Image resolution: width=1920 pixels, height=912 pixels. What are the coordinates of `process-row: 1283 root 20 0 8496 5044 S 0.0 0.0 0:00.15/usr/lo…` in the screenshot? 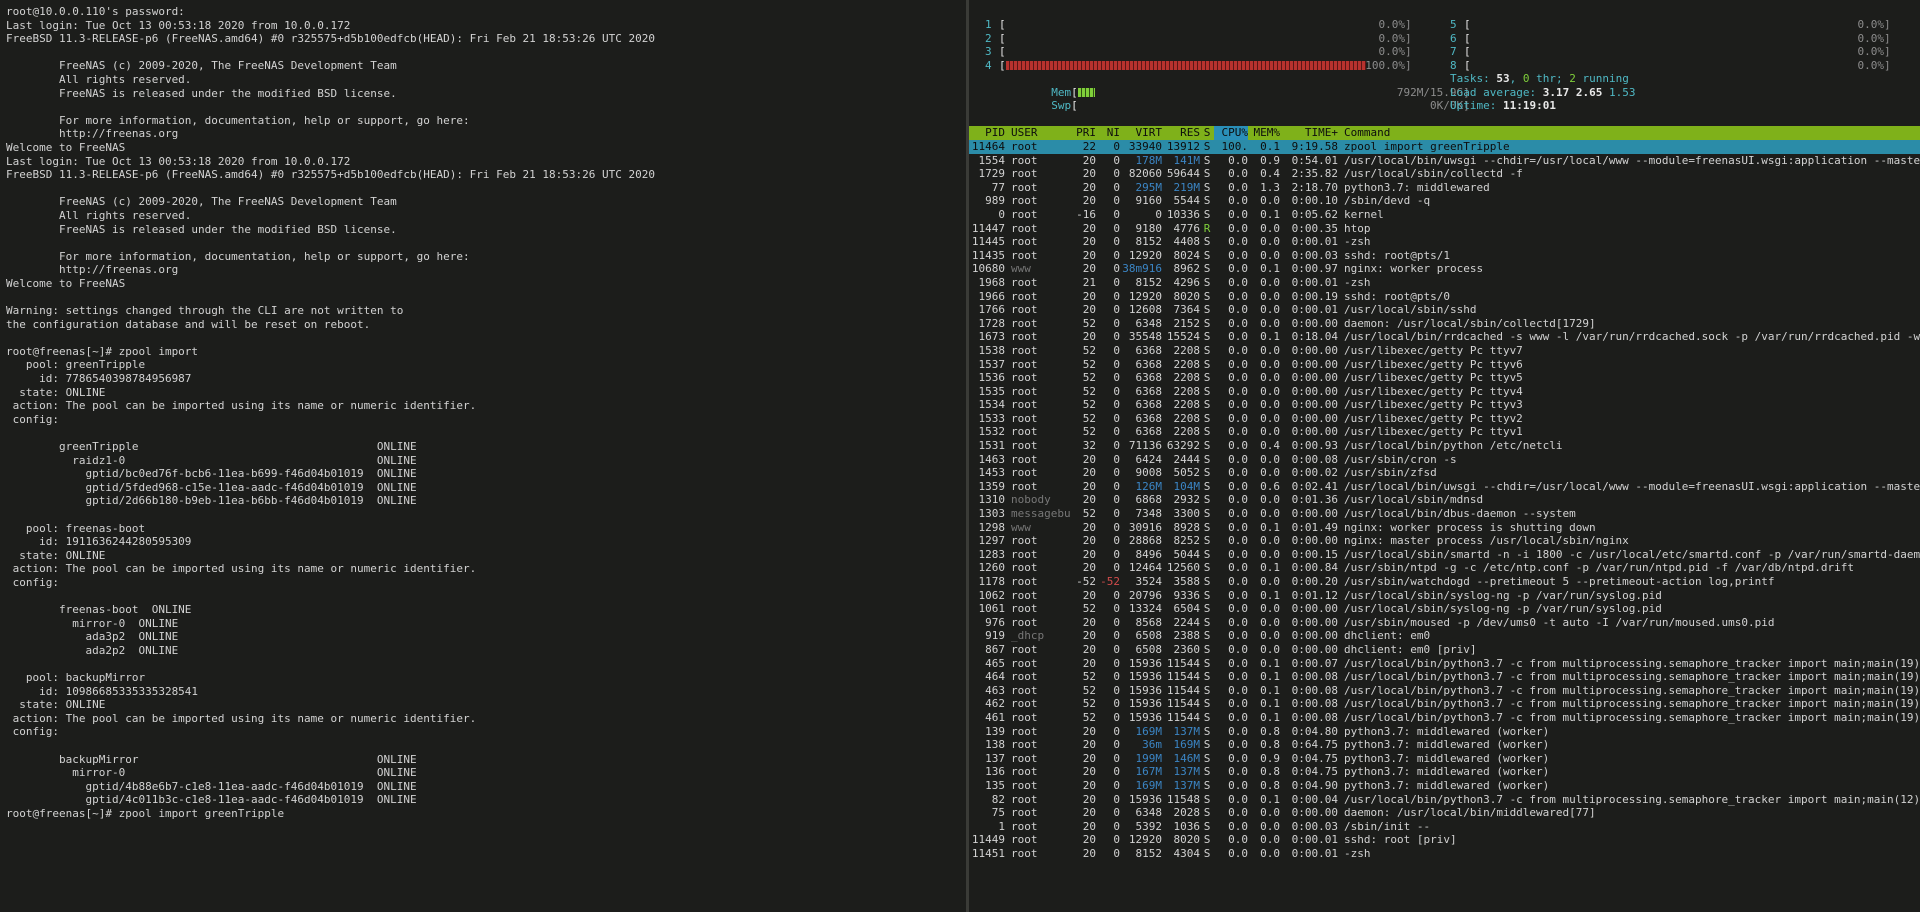 It's located at (1444, 555).